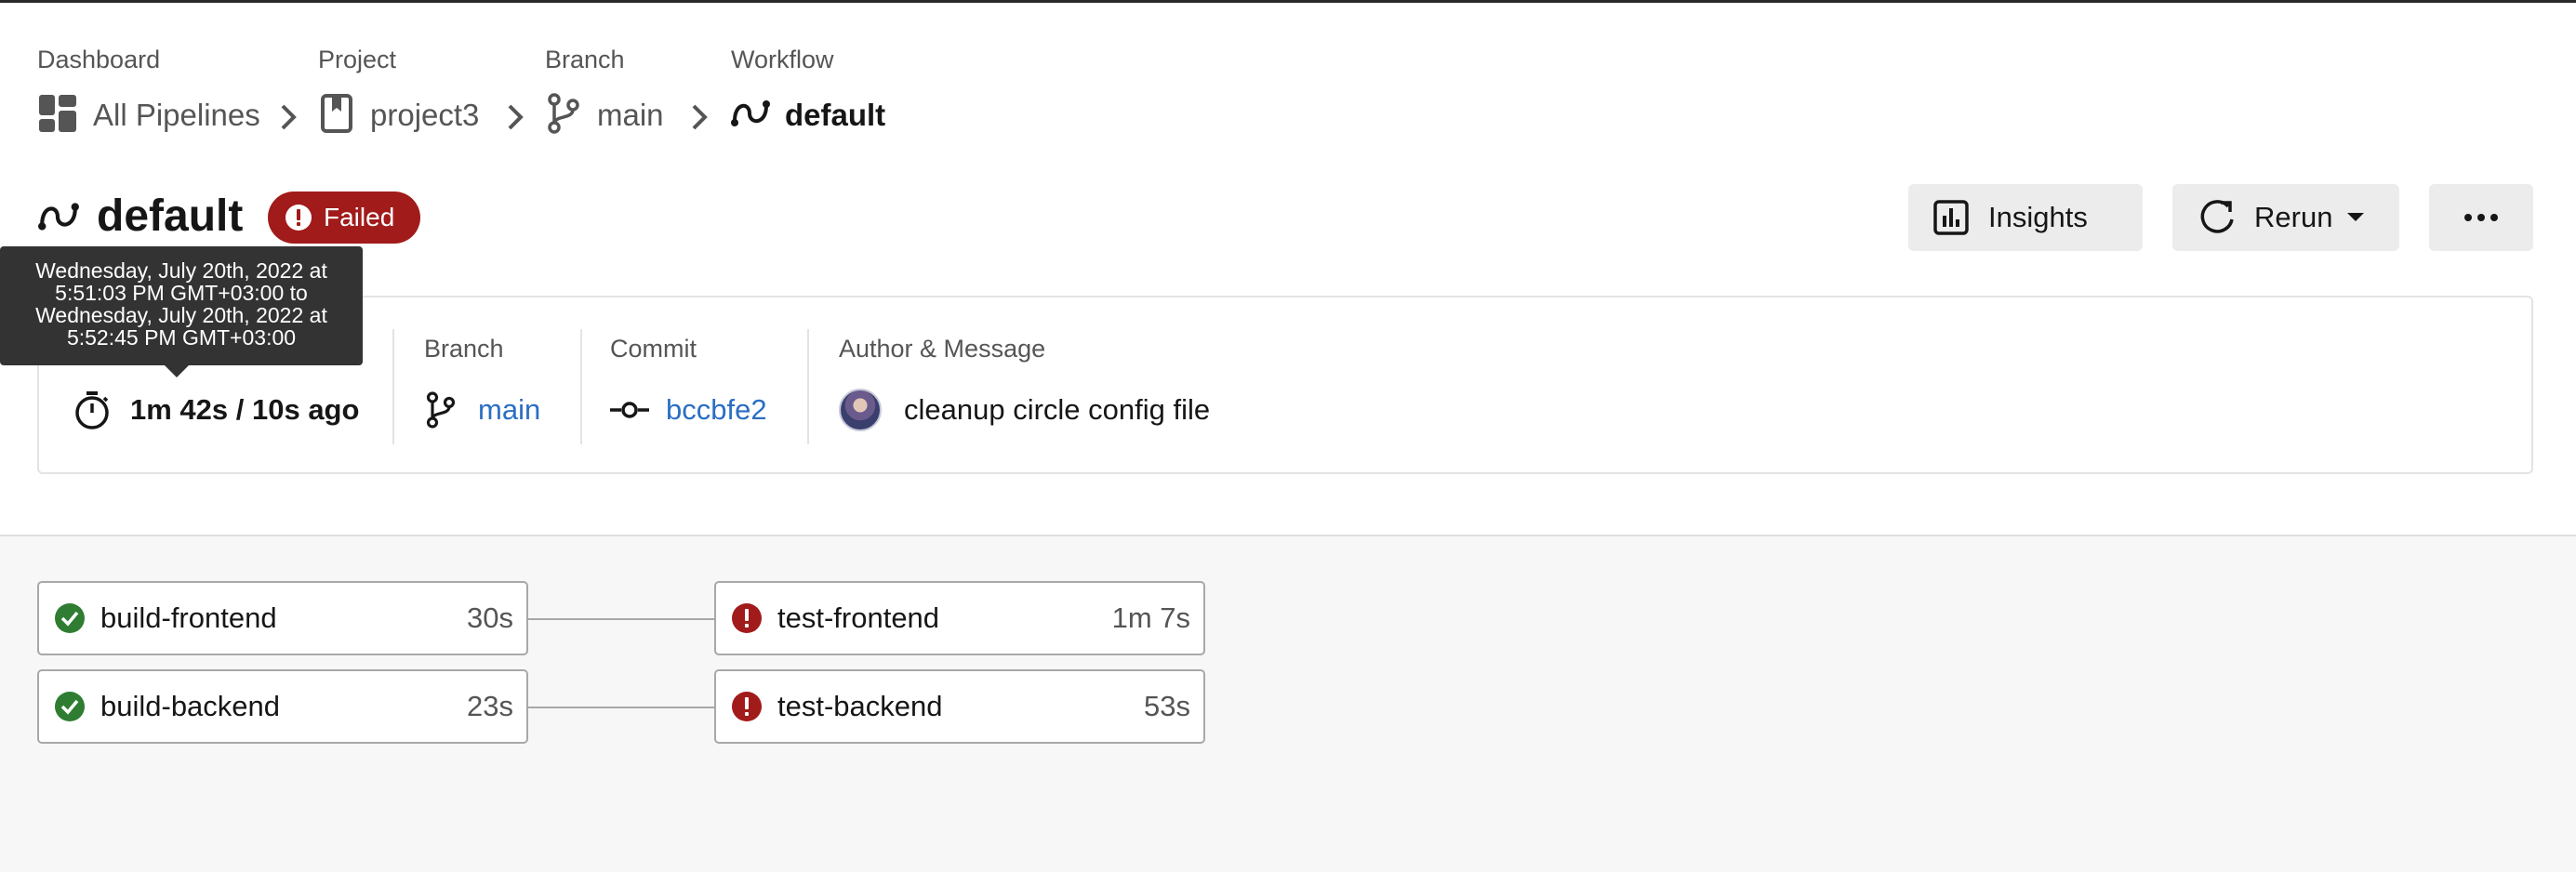 The image size is (2576, 872). Describe the element at coordinates (245, 409) in the screenshot. I see `duration-text: 1m 42s / 10s ago` at that location.